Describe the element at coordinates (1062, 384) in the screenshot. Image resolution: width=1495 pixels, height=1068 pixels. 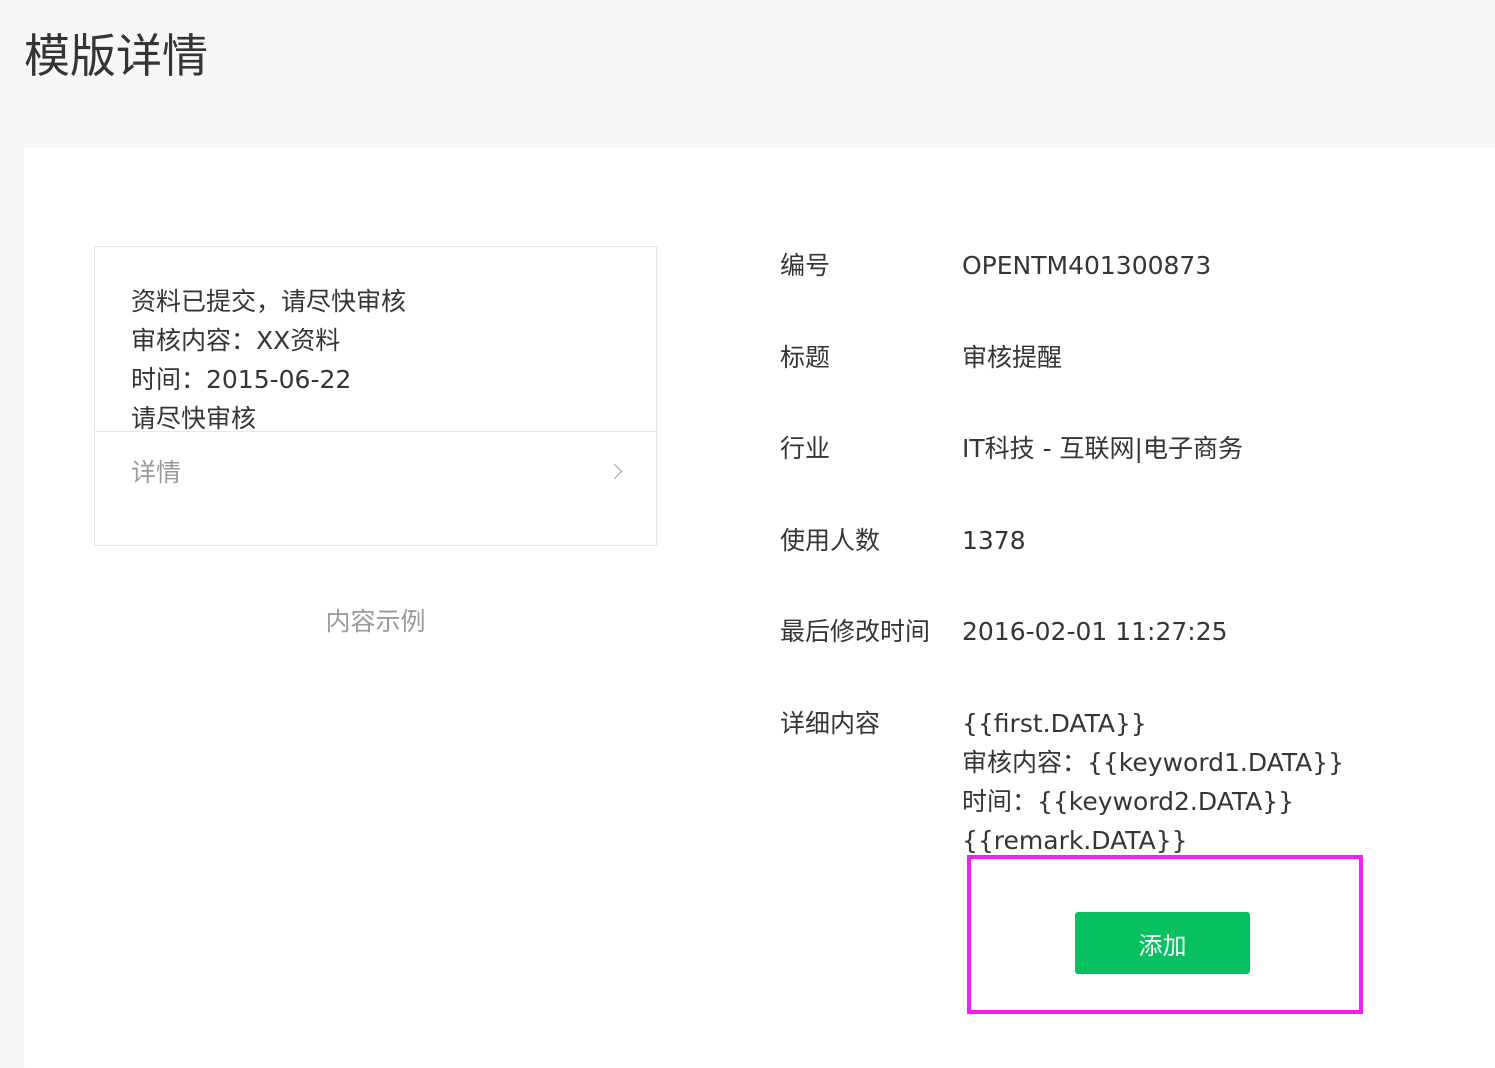
I see `info-row-title: 标题 审核提醒` at that location.